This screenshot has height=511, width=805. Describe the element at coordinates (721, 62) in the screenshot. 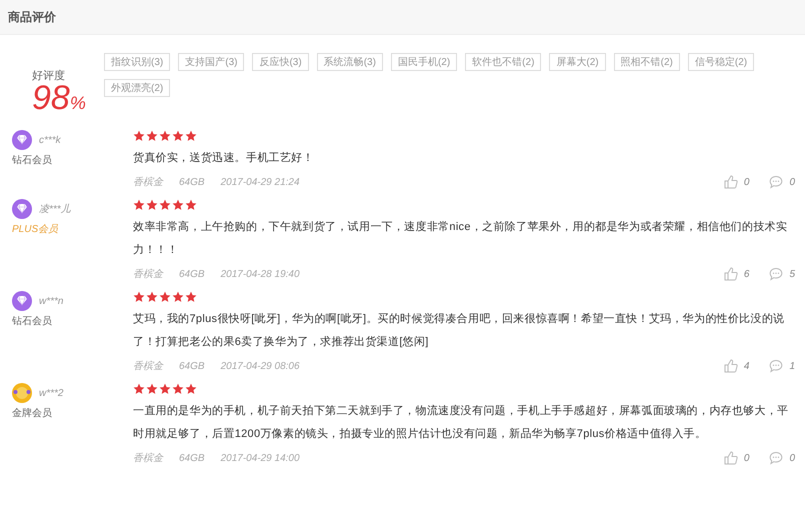

I see `tag-button: 信号稳定(2)` at that location.